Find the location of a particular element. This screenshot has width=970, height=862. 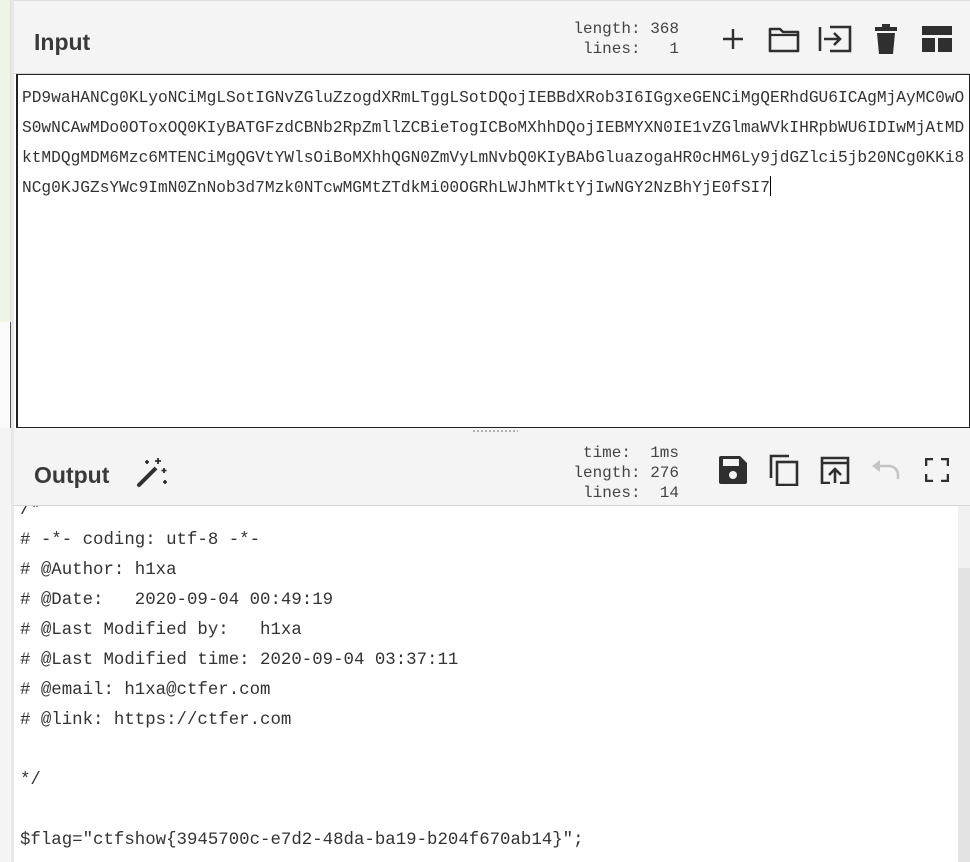

input-length-label: length: is located at coordinates (607, 29).